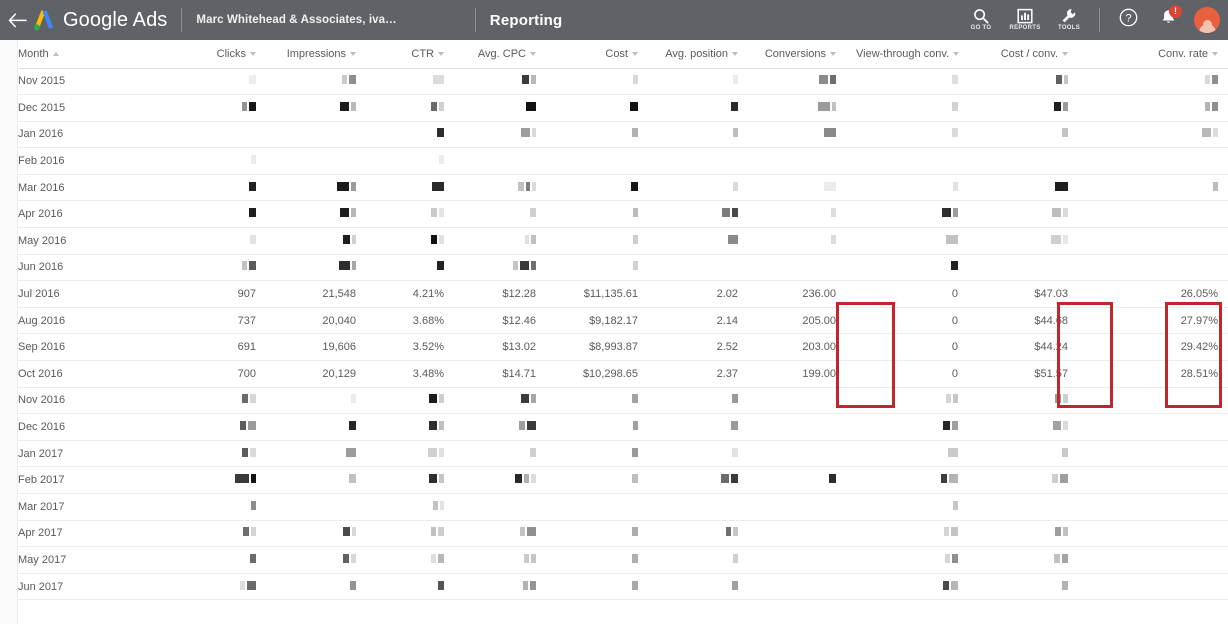 This screenshot has width=1228, height=624. What do you see at coordinates (1069, 20) in the screenshot?
I see `tools-button: TOOLS` at bounding box center [1069, 20].